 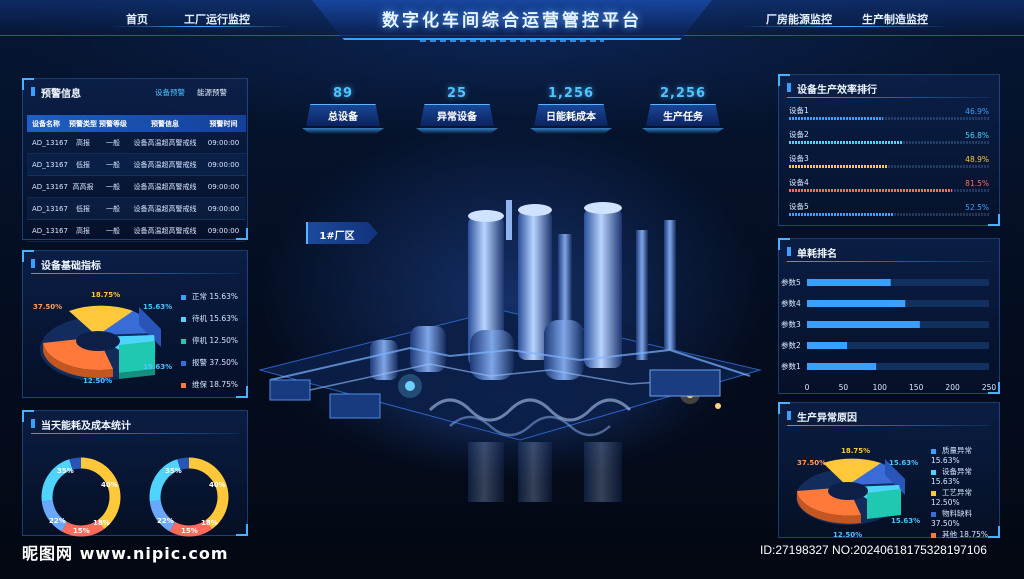 I want to click on legend-name: 其他, so click(x=949, y=534).